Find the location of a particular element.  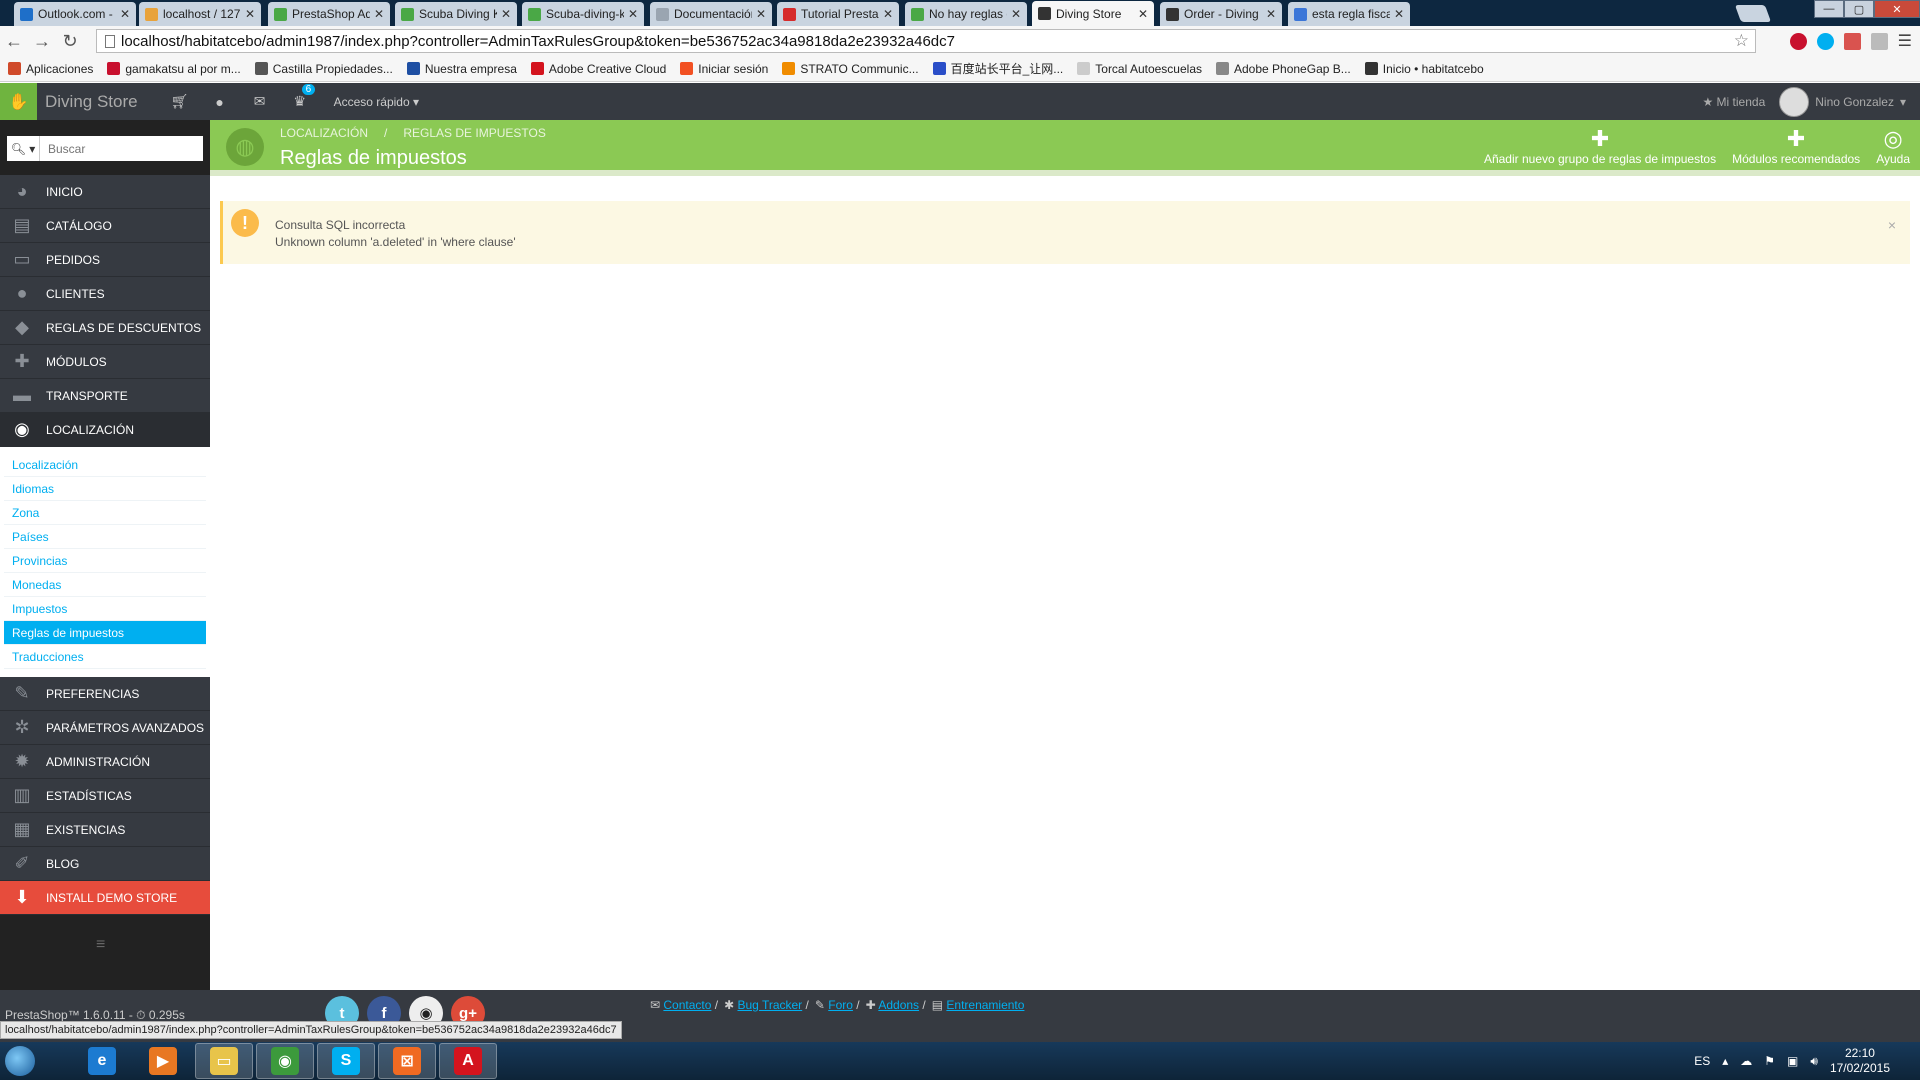

bookmark-iniciar-sesion: Iniciar sesión is located at coordinates (724, 69).